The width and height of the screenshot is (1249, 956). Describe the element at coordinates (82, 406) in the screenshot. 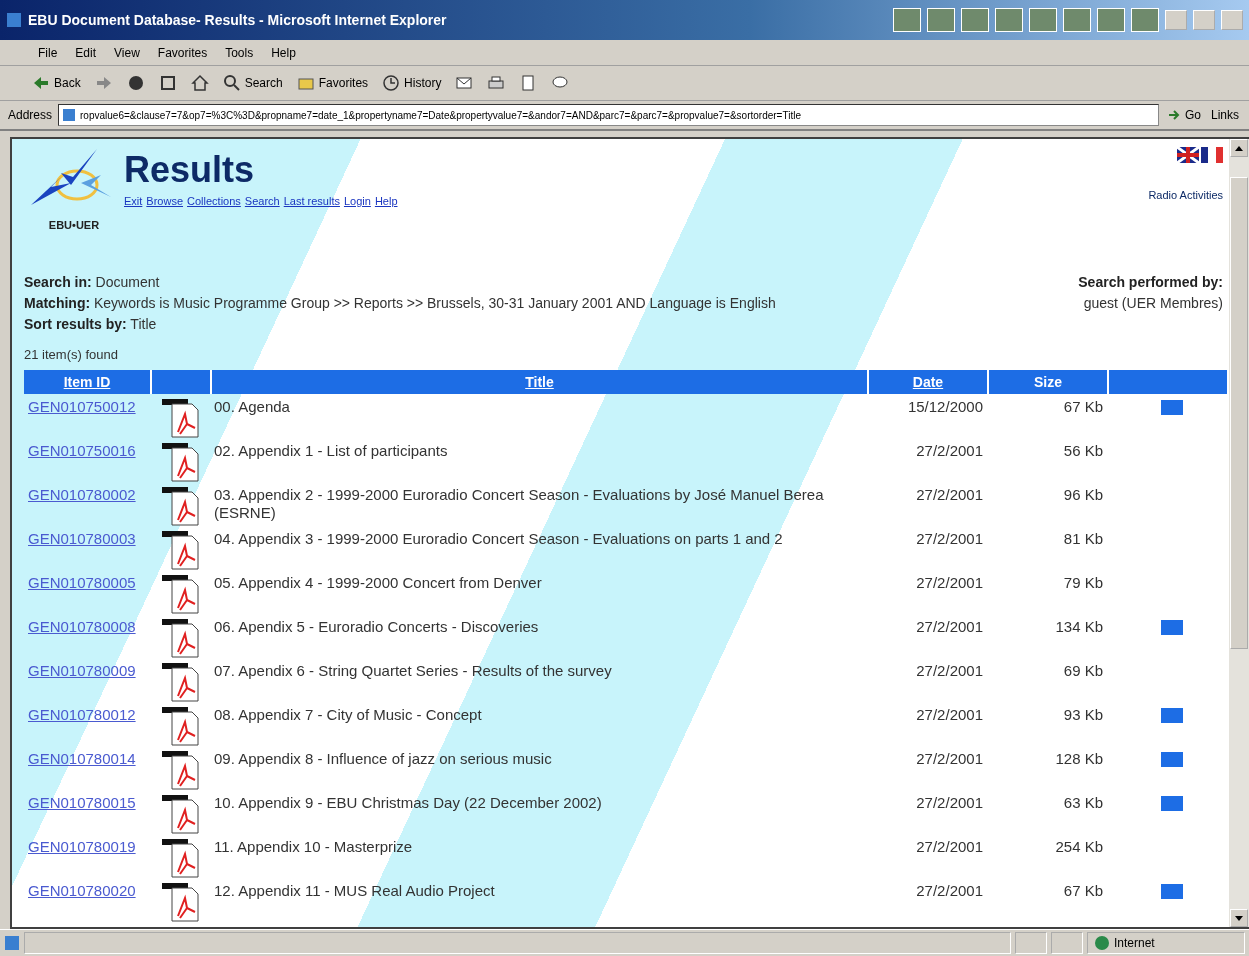

I see `document-id-link: GEN010750012` at that location.